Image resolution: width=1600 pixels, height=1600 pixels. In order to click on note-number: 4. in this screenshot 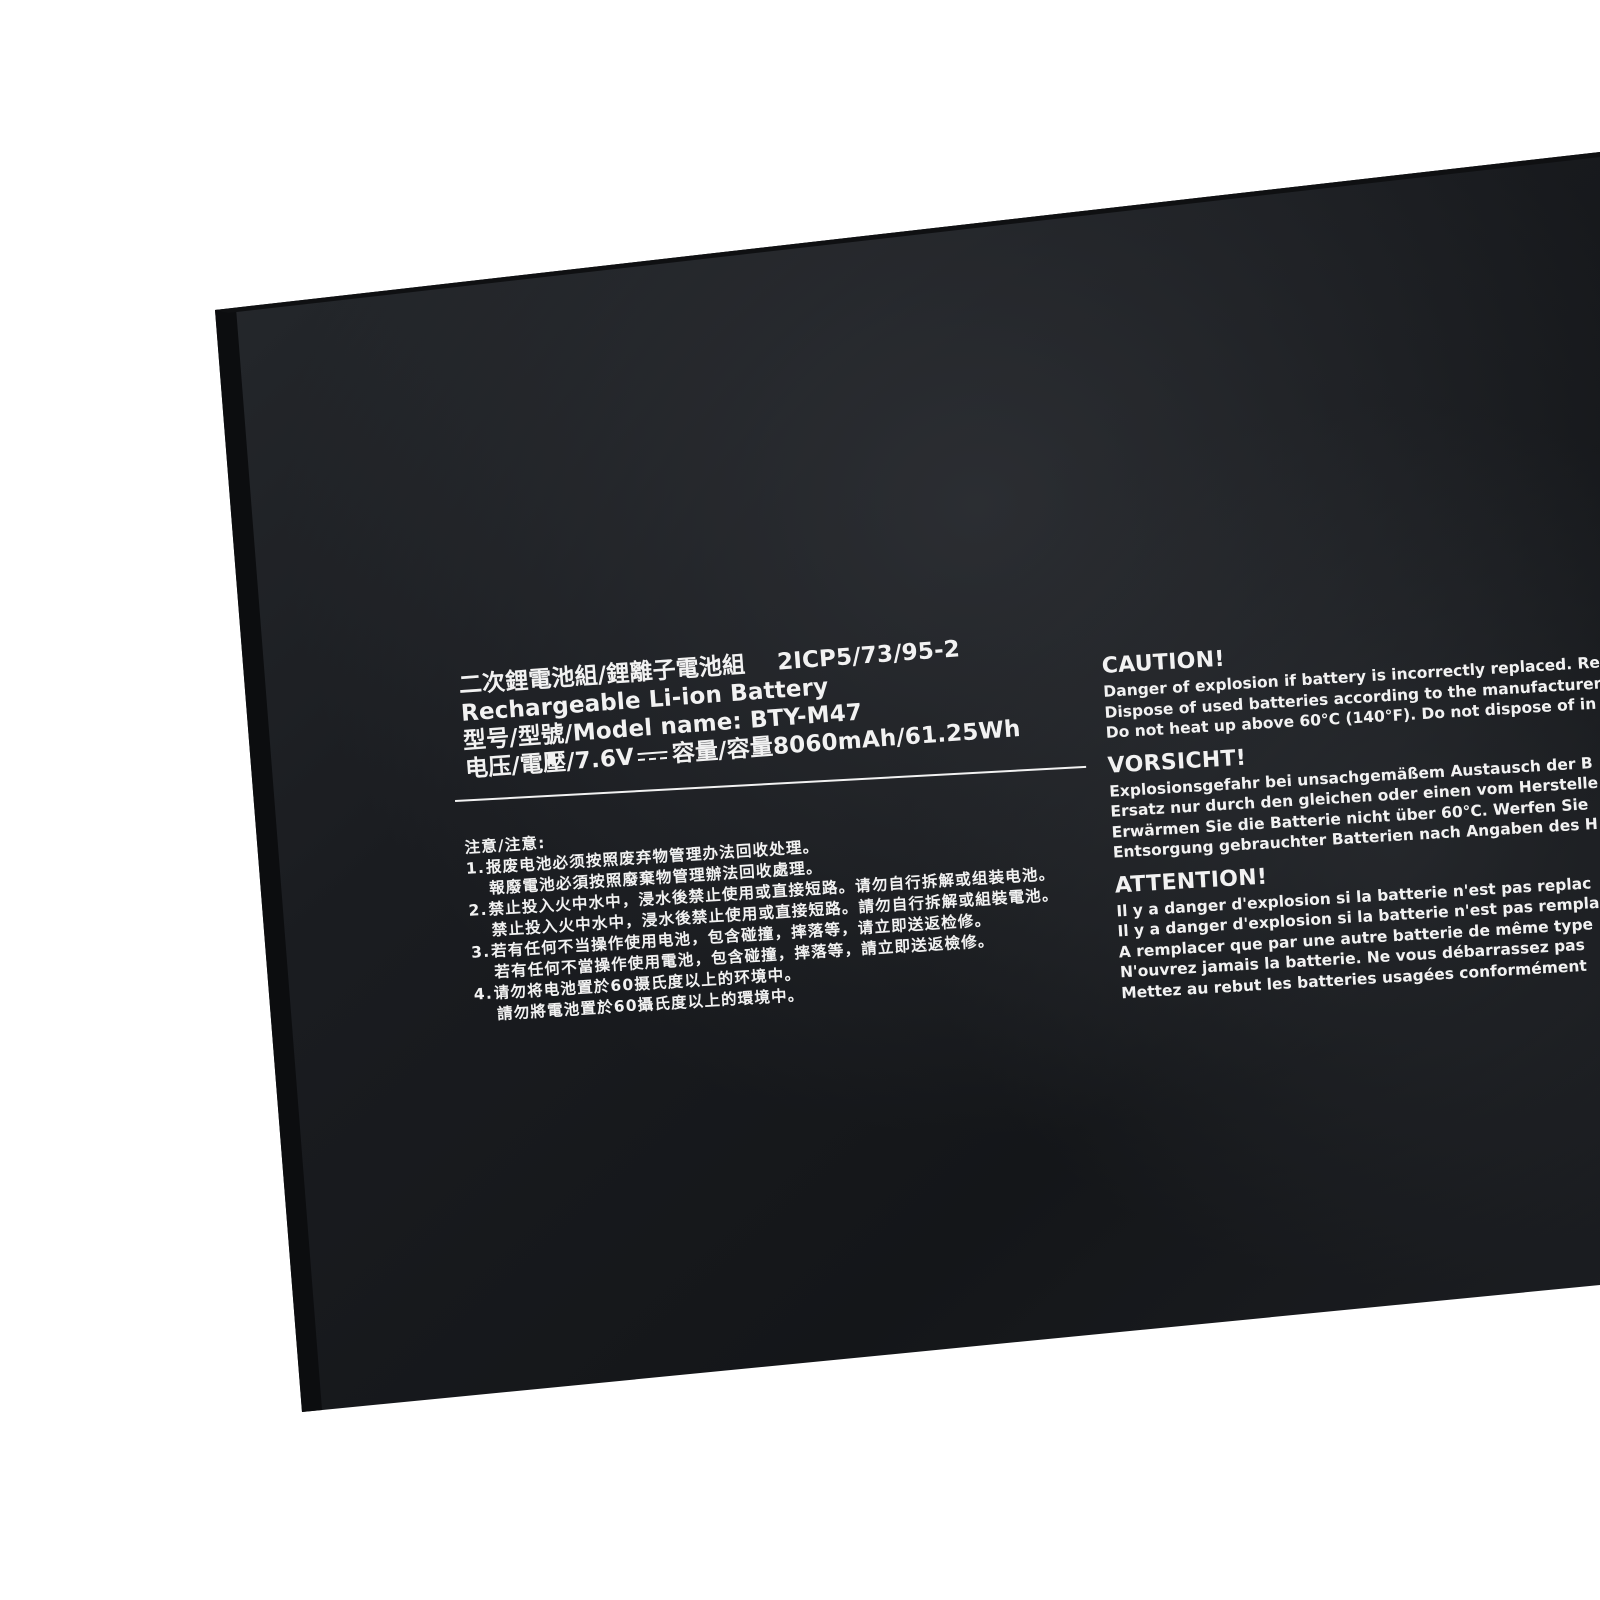, I will do `click(483, 994)`.